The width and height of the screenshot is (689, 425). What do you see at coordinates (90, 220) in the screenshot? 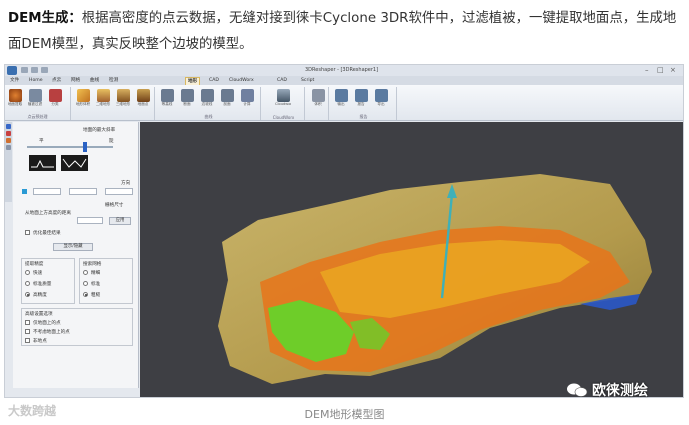
I see `height-distance-field` at bounding box center [90, 220].